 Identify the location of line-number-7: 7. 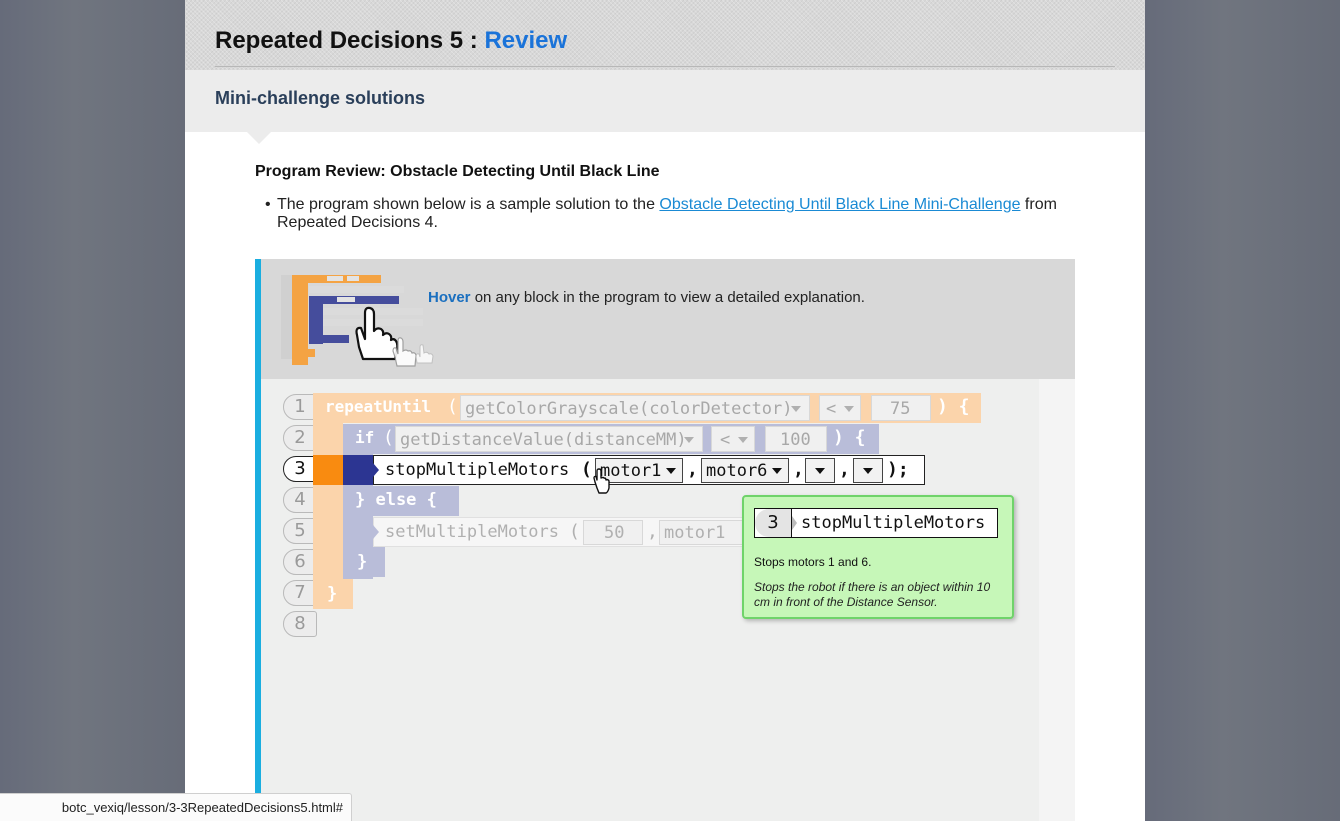
(300, 593).